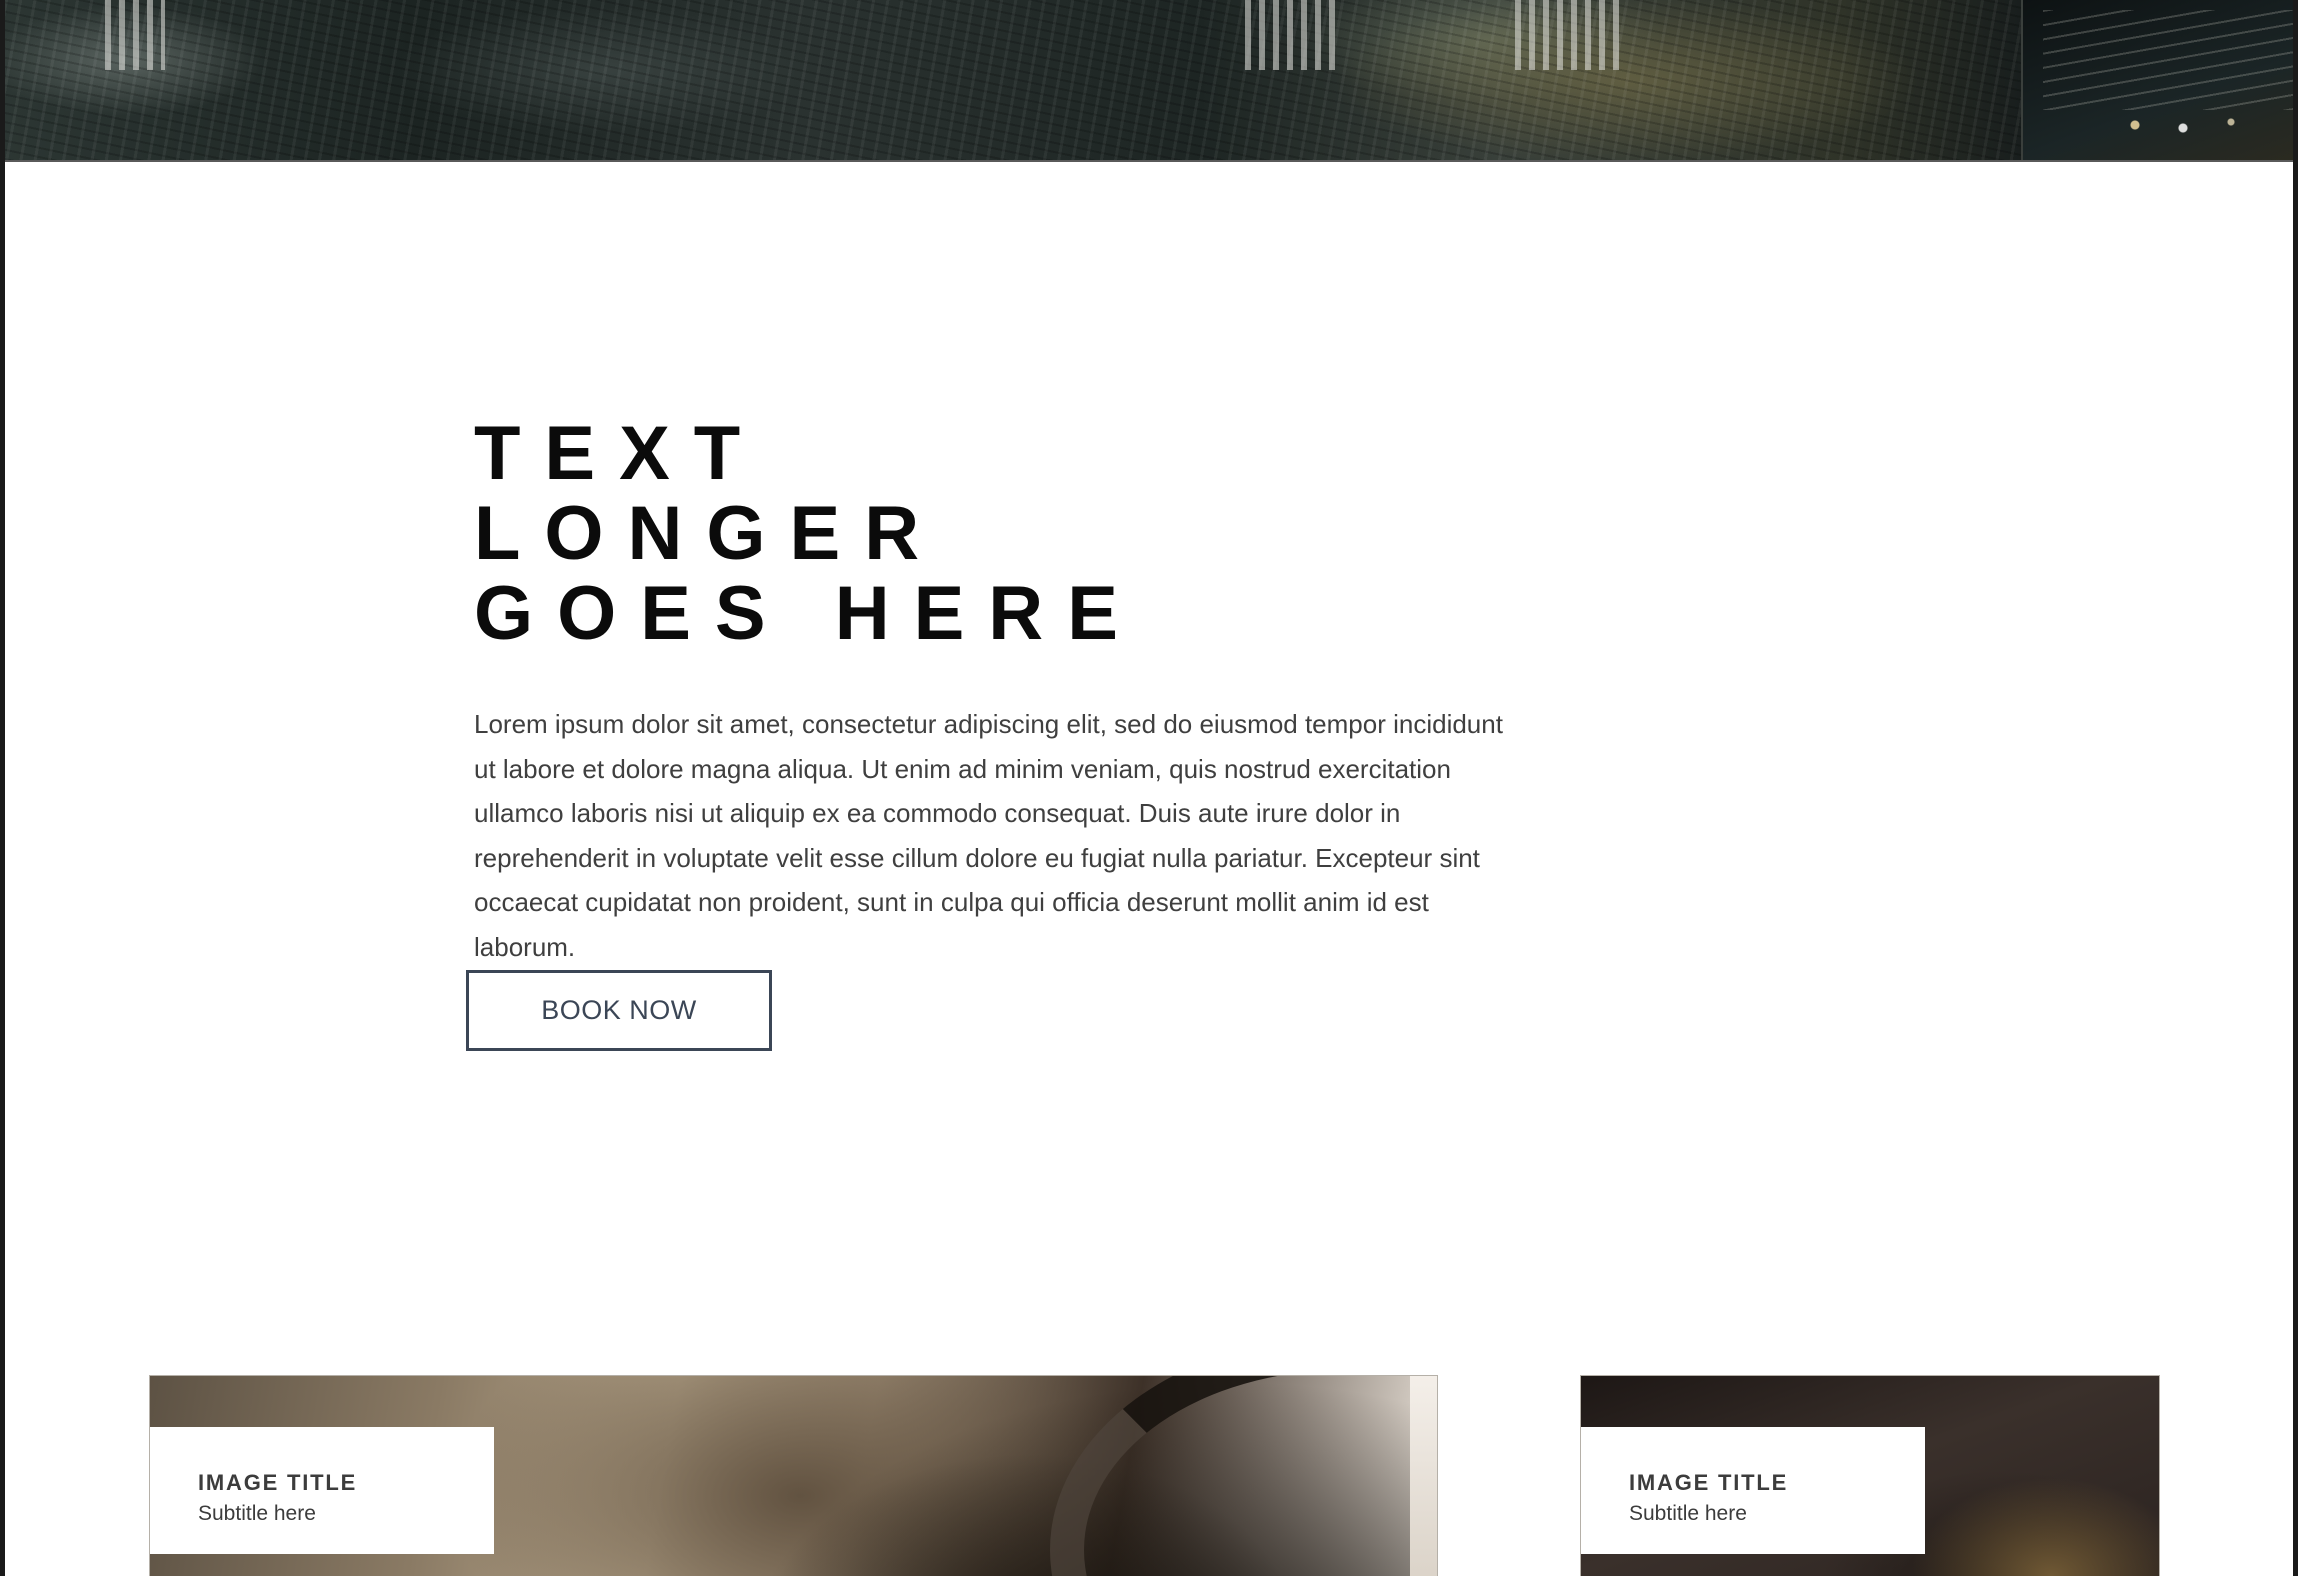  I want to click on book-now-label: BOOK NOW, so click(619, 1010).